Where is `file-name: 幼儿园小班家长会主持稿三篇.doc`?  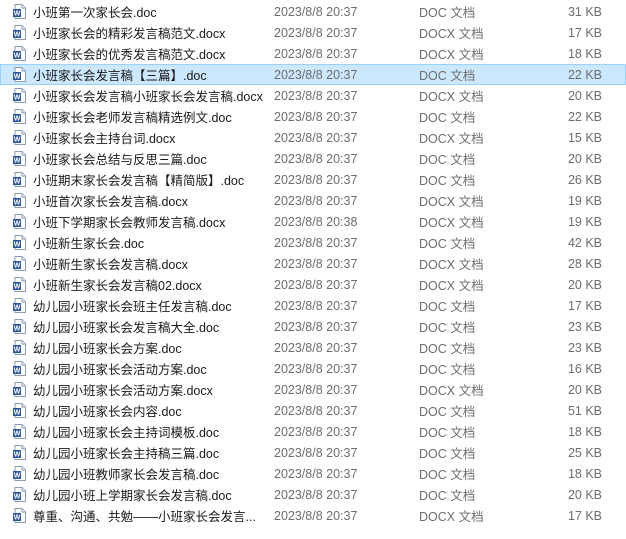
file-name: 幼儿园小班家长会主持稿三篇.doc is located at coordinates (126, 454).